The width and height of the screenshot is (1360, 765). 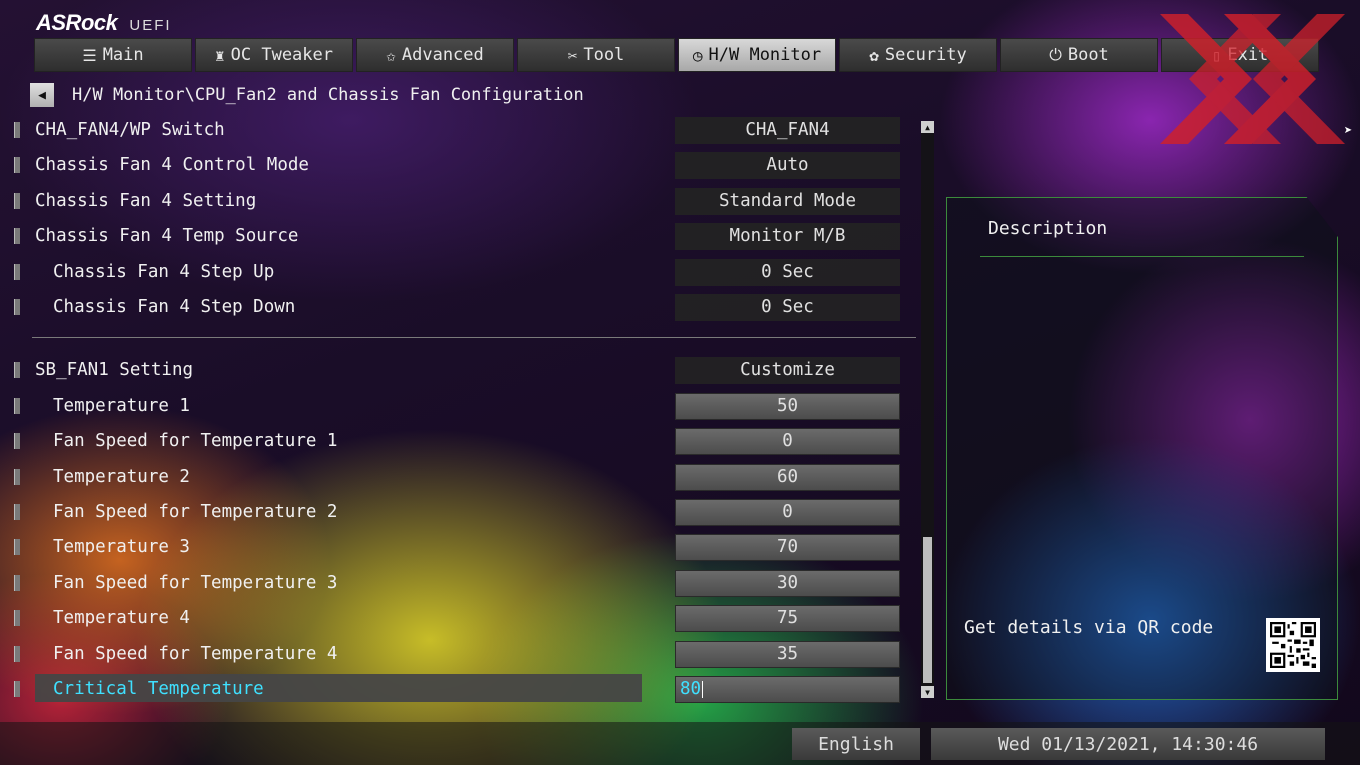 I want to click on setting-value-input: 70, so click(x=787, y=547).